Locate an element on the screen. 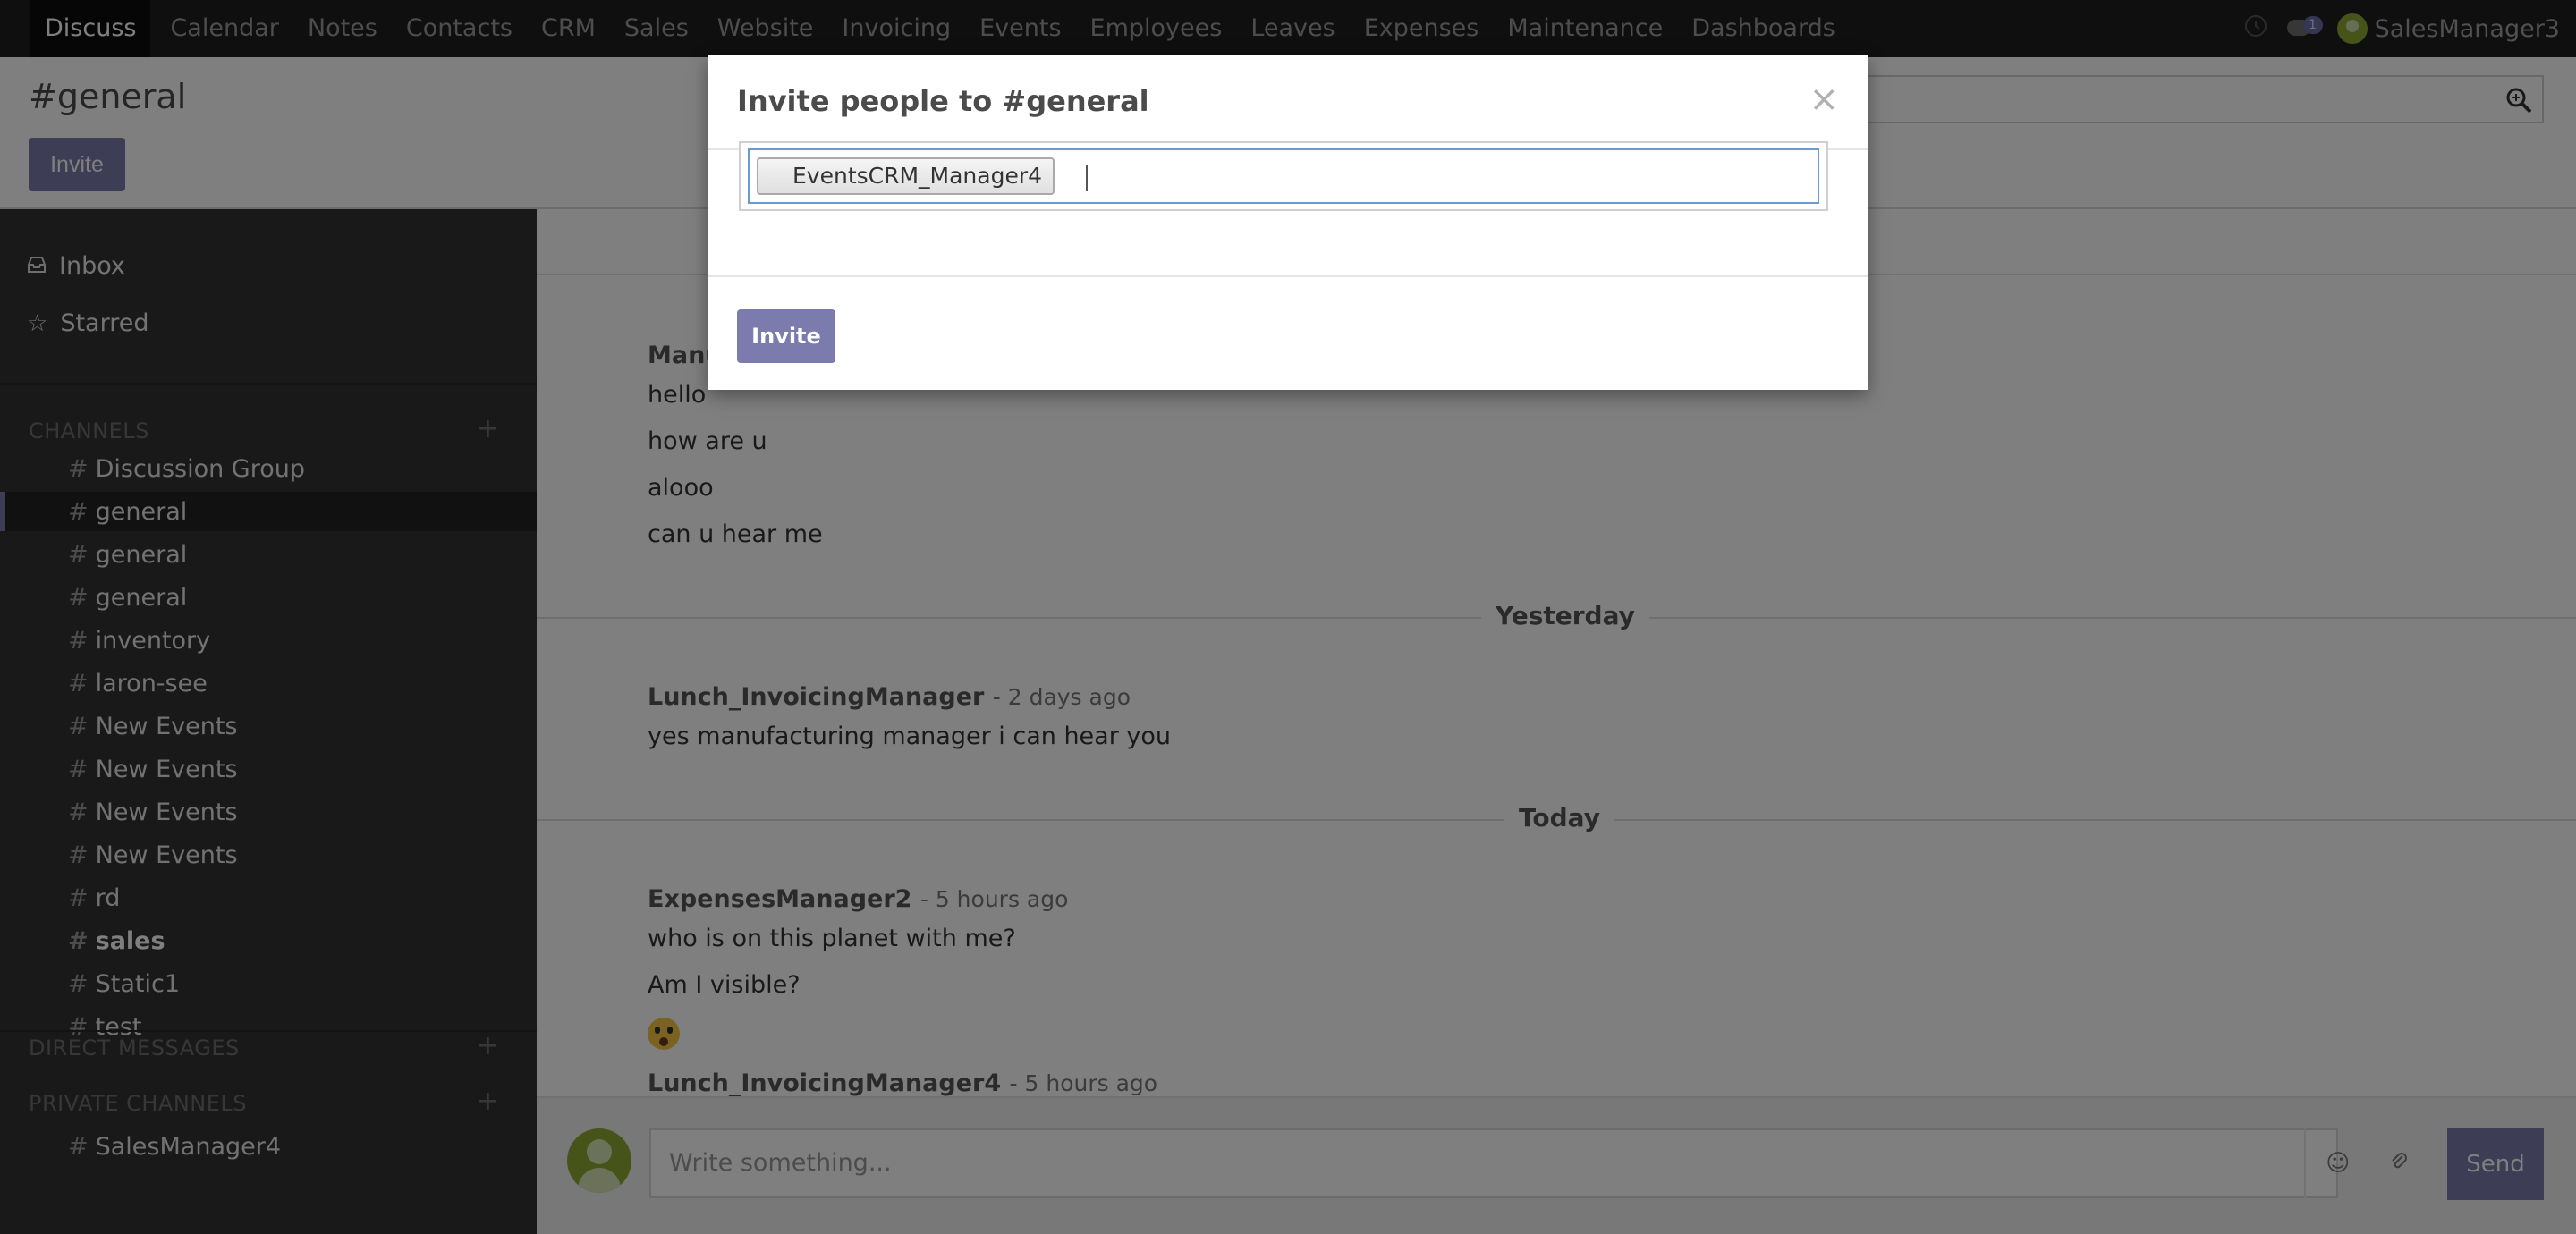 This screenshot has width=2576, height=1234. dialog-invite-button: Invite is located at coordinates (786, 336).